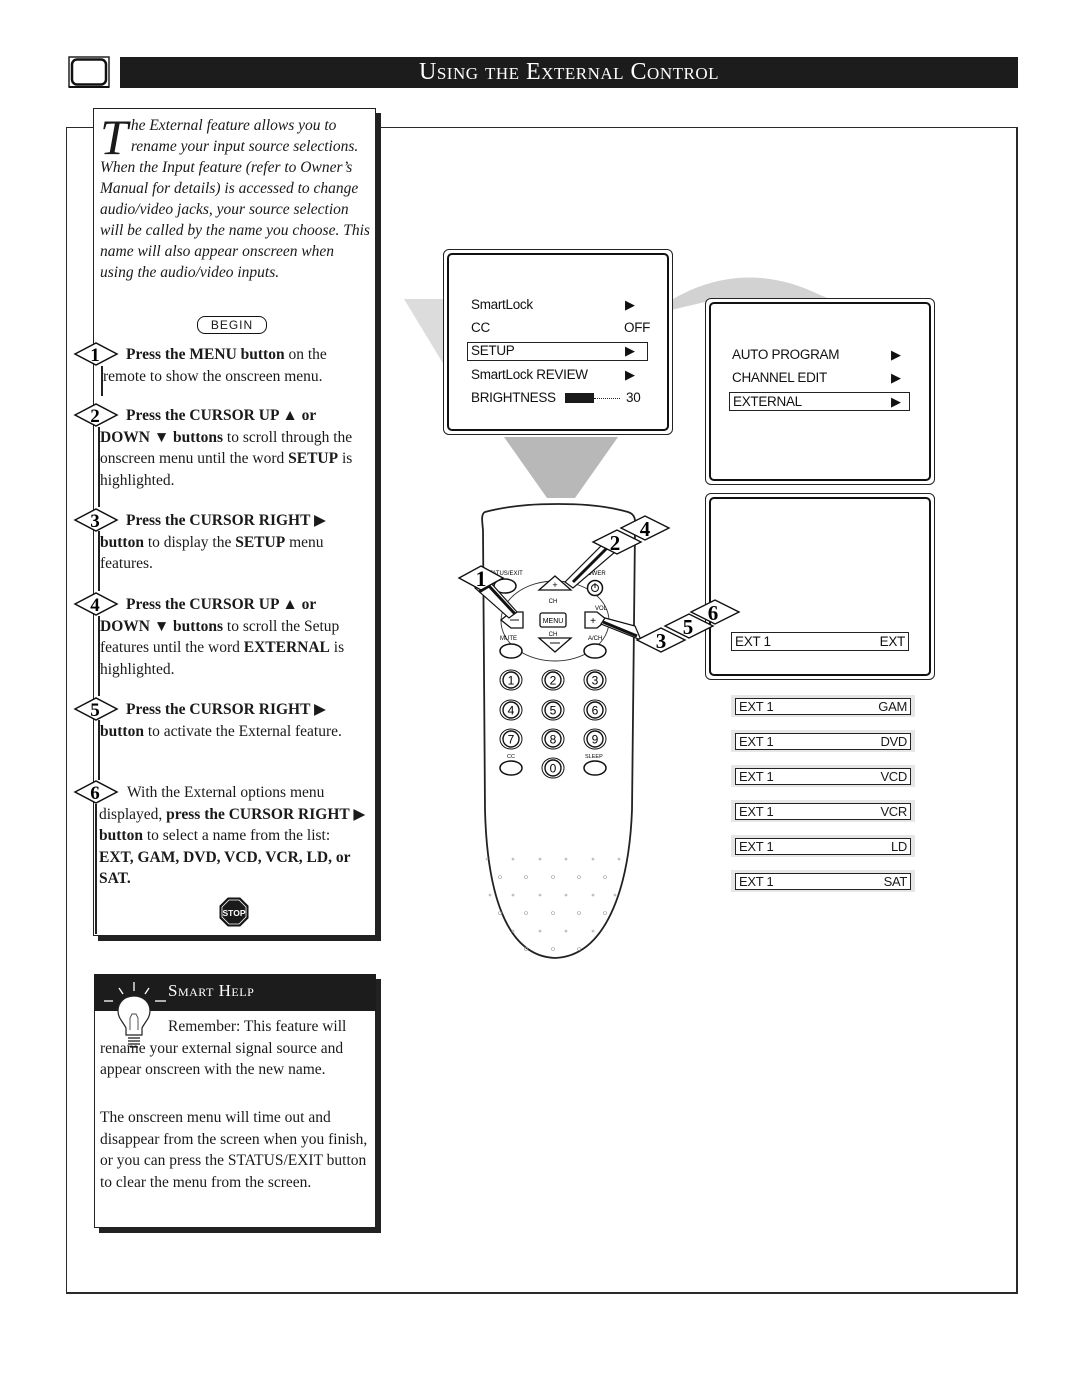  Describe the element at coordinates (502, 304) in the screenshot. I see `menu-item-smartlock: SmartLock` at that location.